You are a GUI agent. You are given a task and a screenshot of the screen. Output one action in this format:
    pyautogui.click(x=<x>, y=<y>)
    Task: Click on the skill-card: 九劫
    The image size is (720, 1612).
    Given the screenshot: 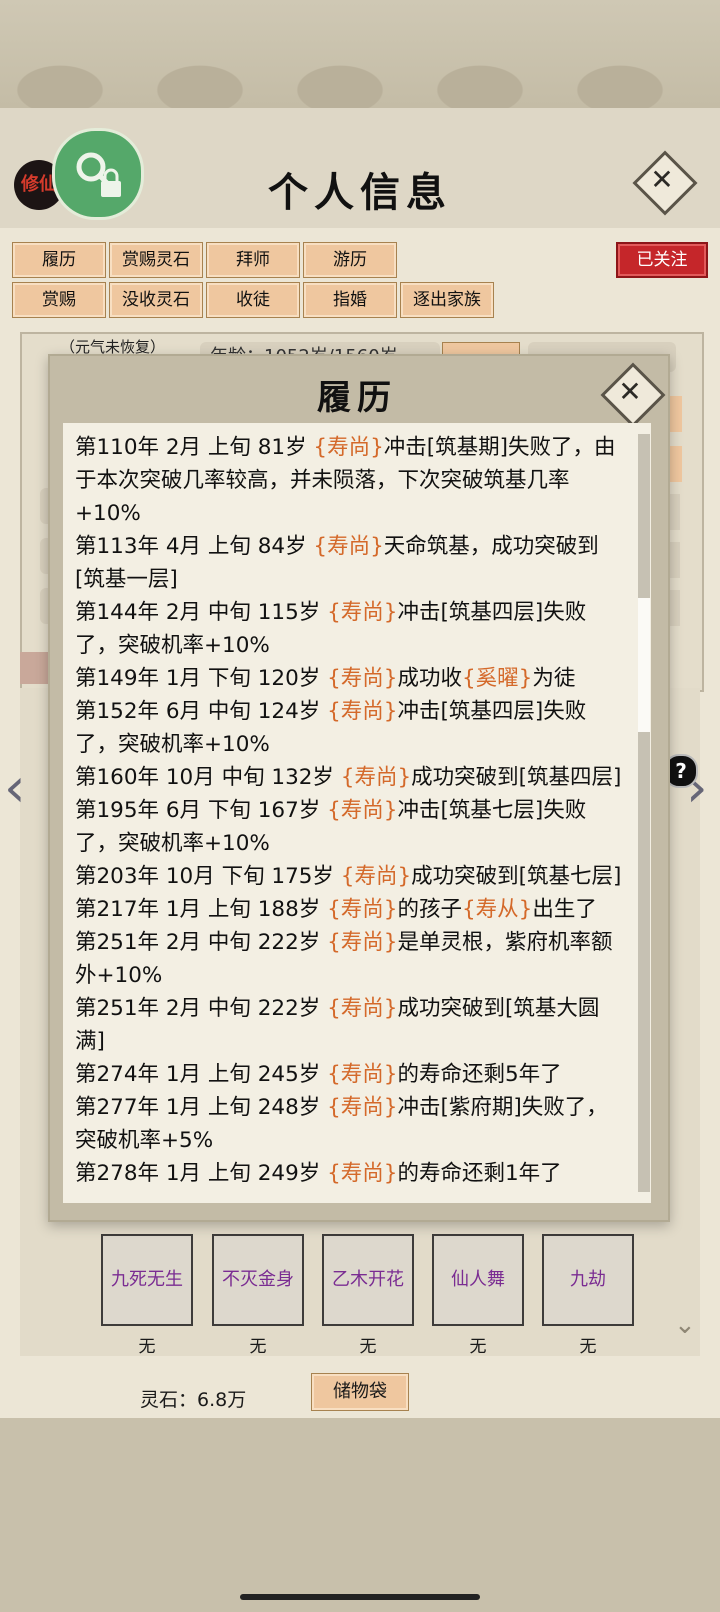 What is the action you would take?
    pyautogui.click(x=588, y=1280)
    